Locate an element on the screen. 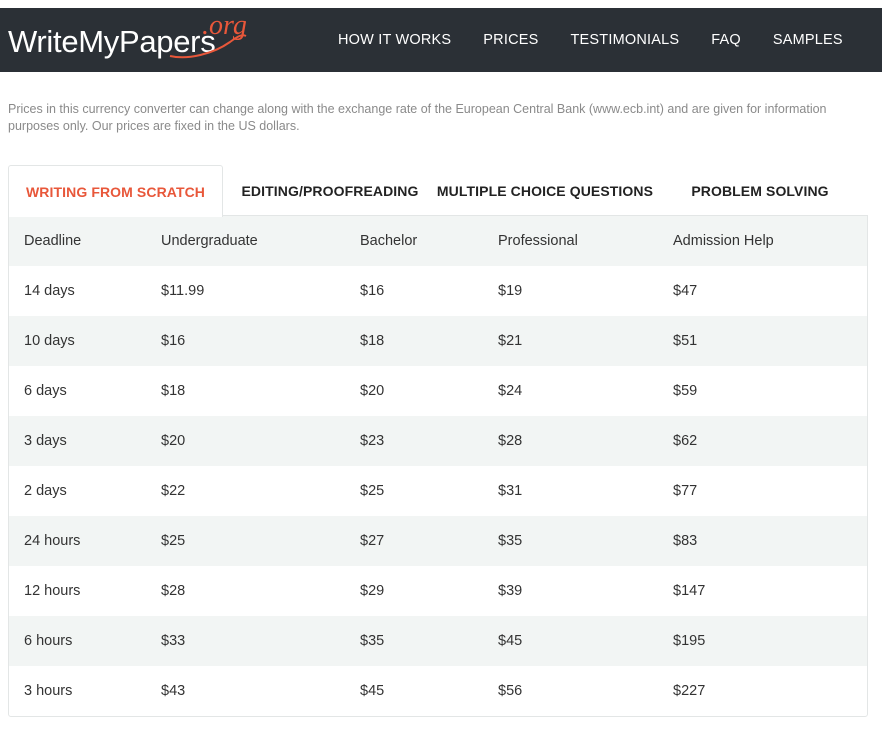 The width and height of the screenshot is (882, 731). cell-undergraduate: $20 is located at coordinates (173, 441).